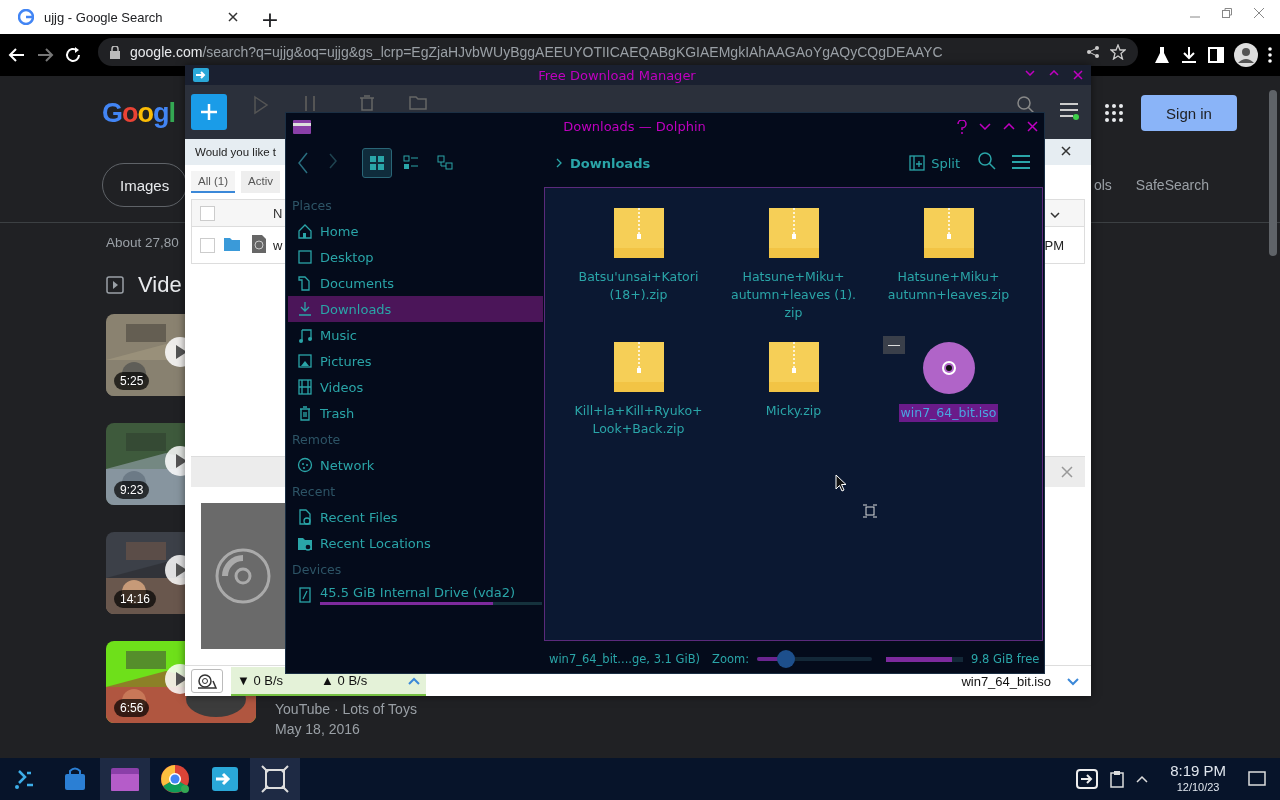 The width and height of the screenshot is (1280, 800). I want to click on more-icon, so click(1270, 55).